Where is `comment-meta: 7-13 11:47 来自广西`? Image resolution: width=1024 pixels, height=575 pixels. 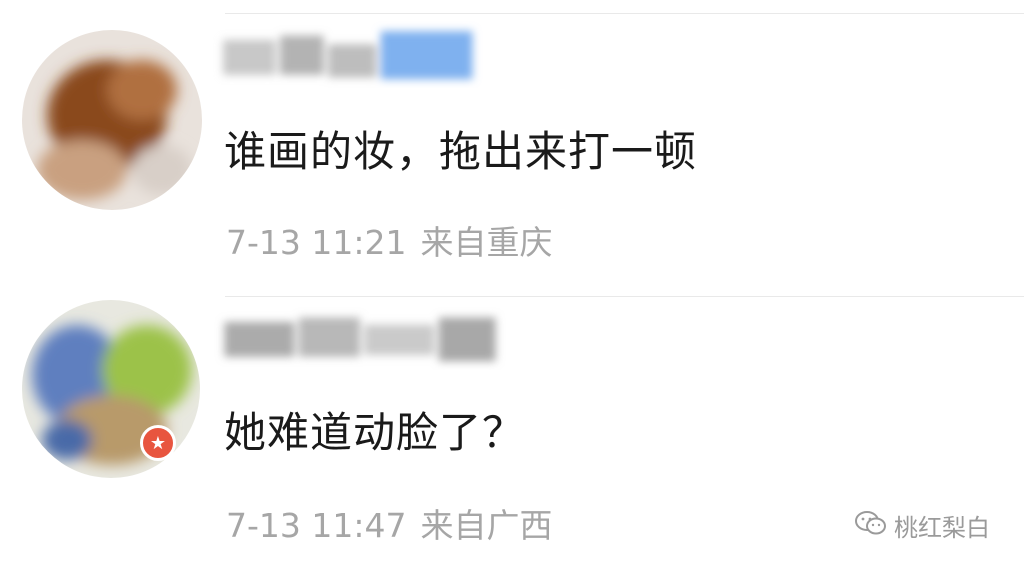 comment-meta: 7-13 11:47 来自广西 is located at coordinates (396, 525).